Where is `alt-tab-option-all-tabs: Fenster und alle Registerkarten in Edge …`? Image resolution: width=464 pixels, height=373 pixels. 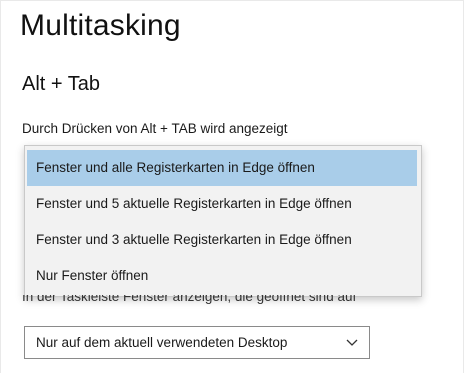 alt-tab-option-all-tabs: Fenster und alle Registerkarten in Edge … is located at coordinates (222, 168).